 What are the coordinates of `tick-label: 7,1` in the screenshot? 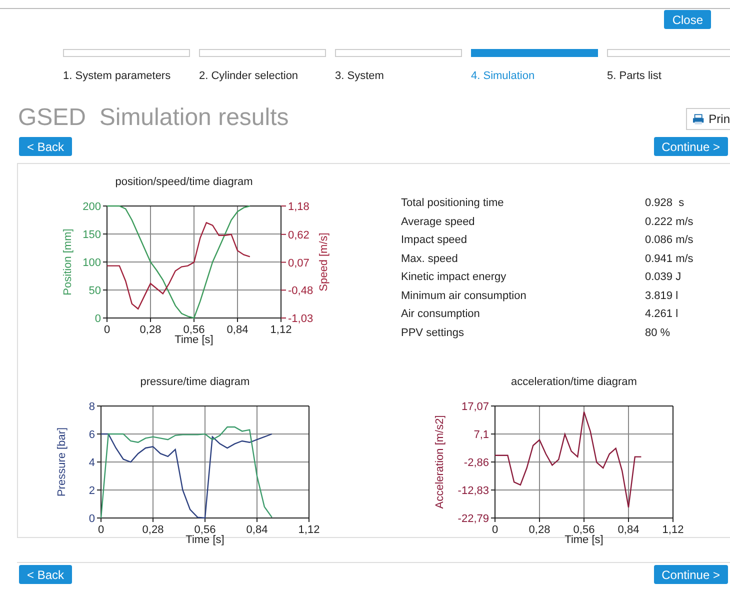 It's located at (481, 435).